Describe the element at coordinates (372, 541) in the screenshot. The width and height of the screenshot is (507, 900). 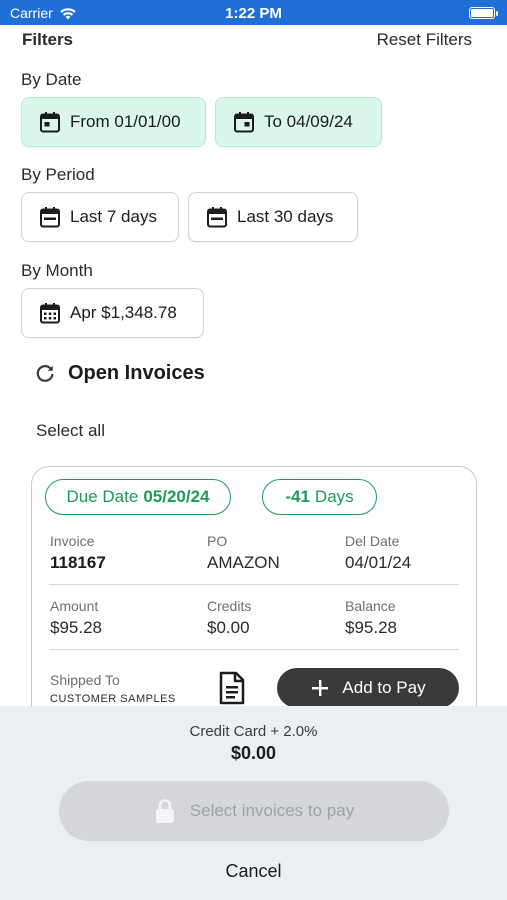
I see `del-date-label: Del Date` at that location.